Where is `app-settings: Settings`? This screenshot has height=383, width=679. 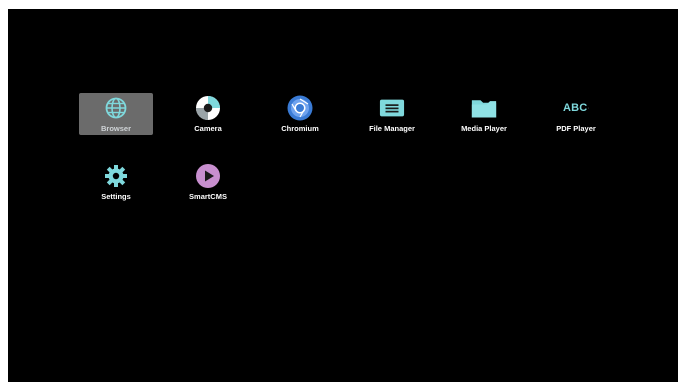 app-settings: Settings is located at coordinates (116, 182).